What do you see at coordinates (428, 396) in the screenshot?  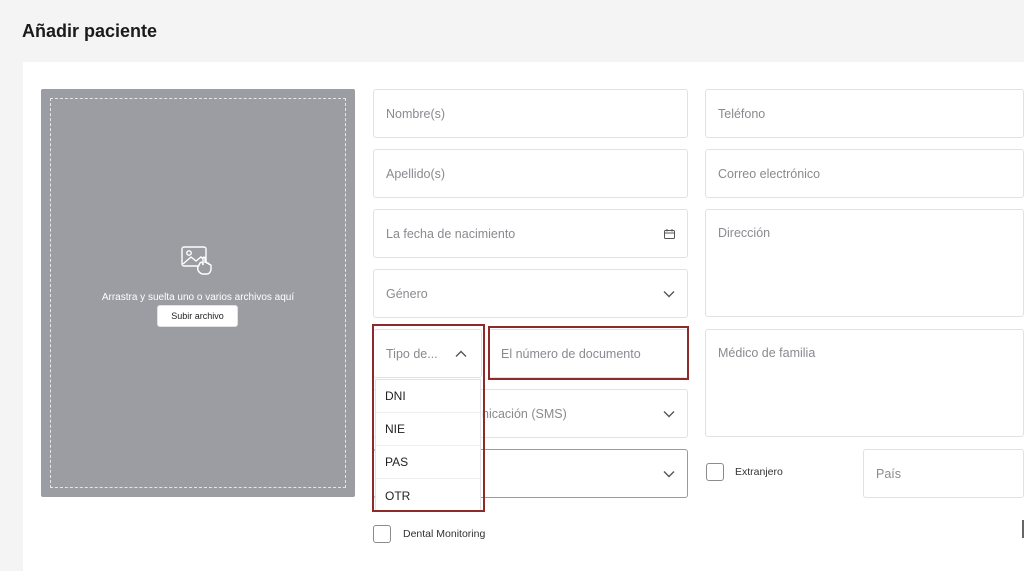 I see `option-dni: DNI` at bounding box center [428, 396].